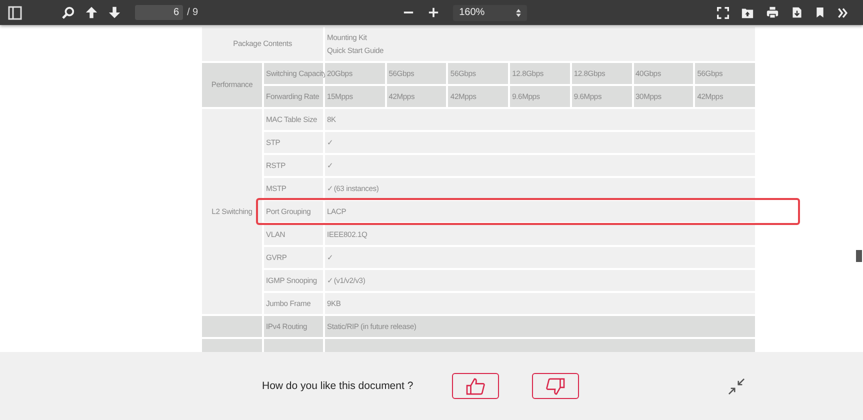 The width and height of the screenshot is (863, 420). I want to click on download-icon, so click(797, 12).